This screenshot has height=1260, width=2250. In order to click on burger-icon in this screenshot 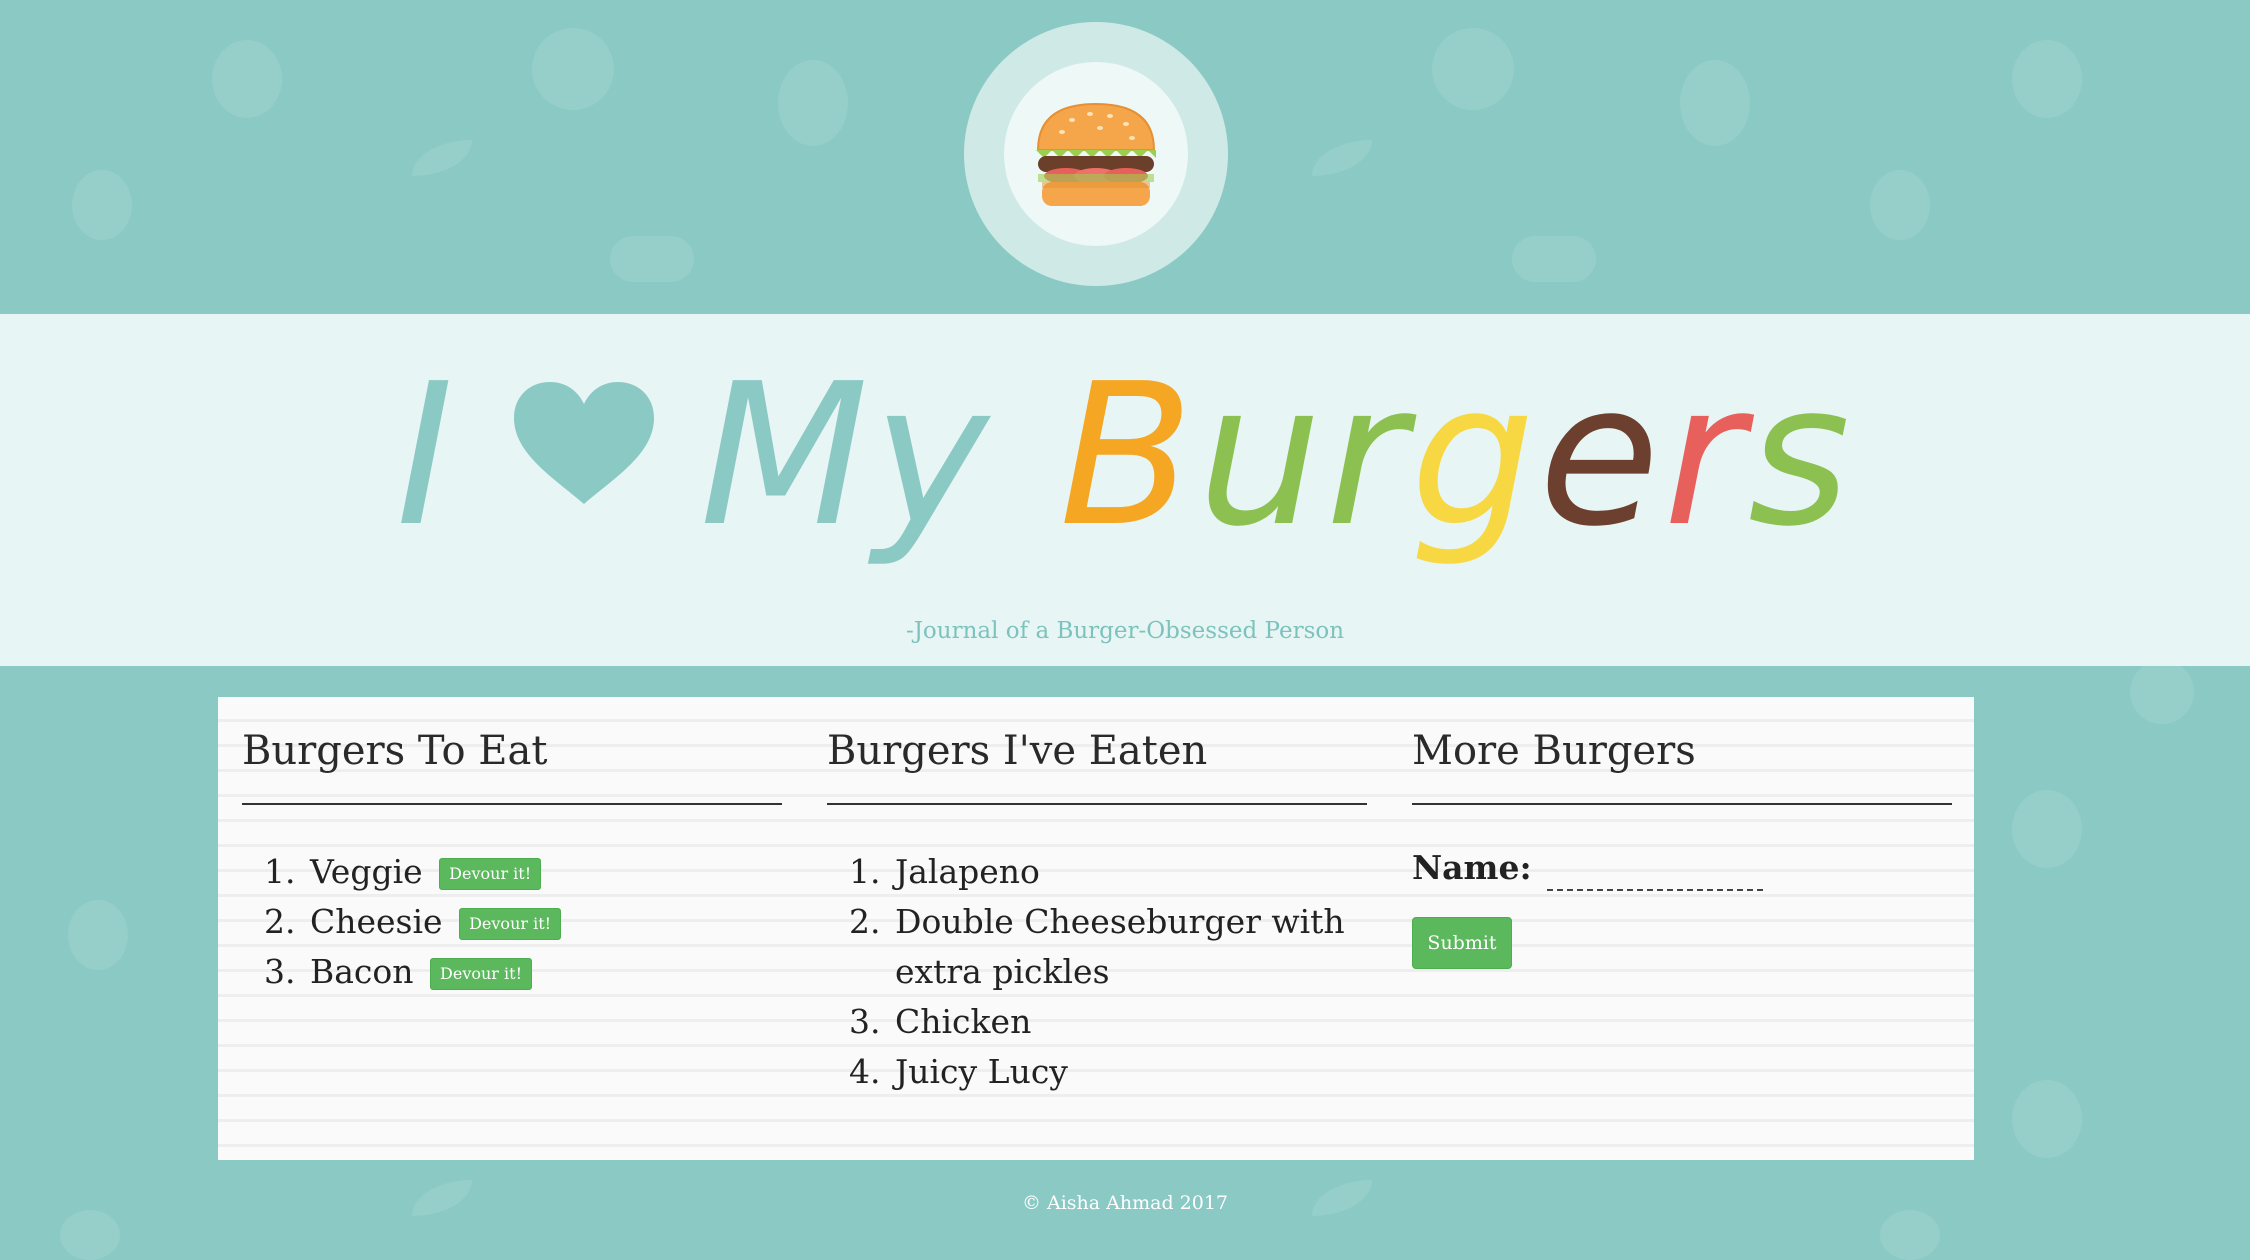, I will do `click(1096, 154)`.